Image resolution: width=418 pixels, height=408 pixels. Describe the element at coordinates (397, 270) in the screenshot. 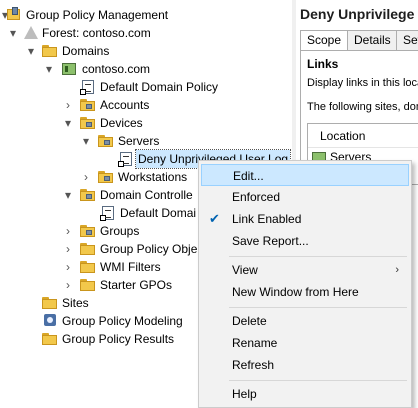

I see `submenu-arrow-icon: ›` at that location.